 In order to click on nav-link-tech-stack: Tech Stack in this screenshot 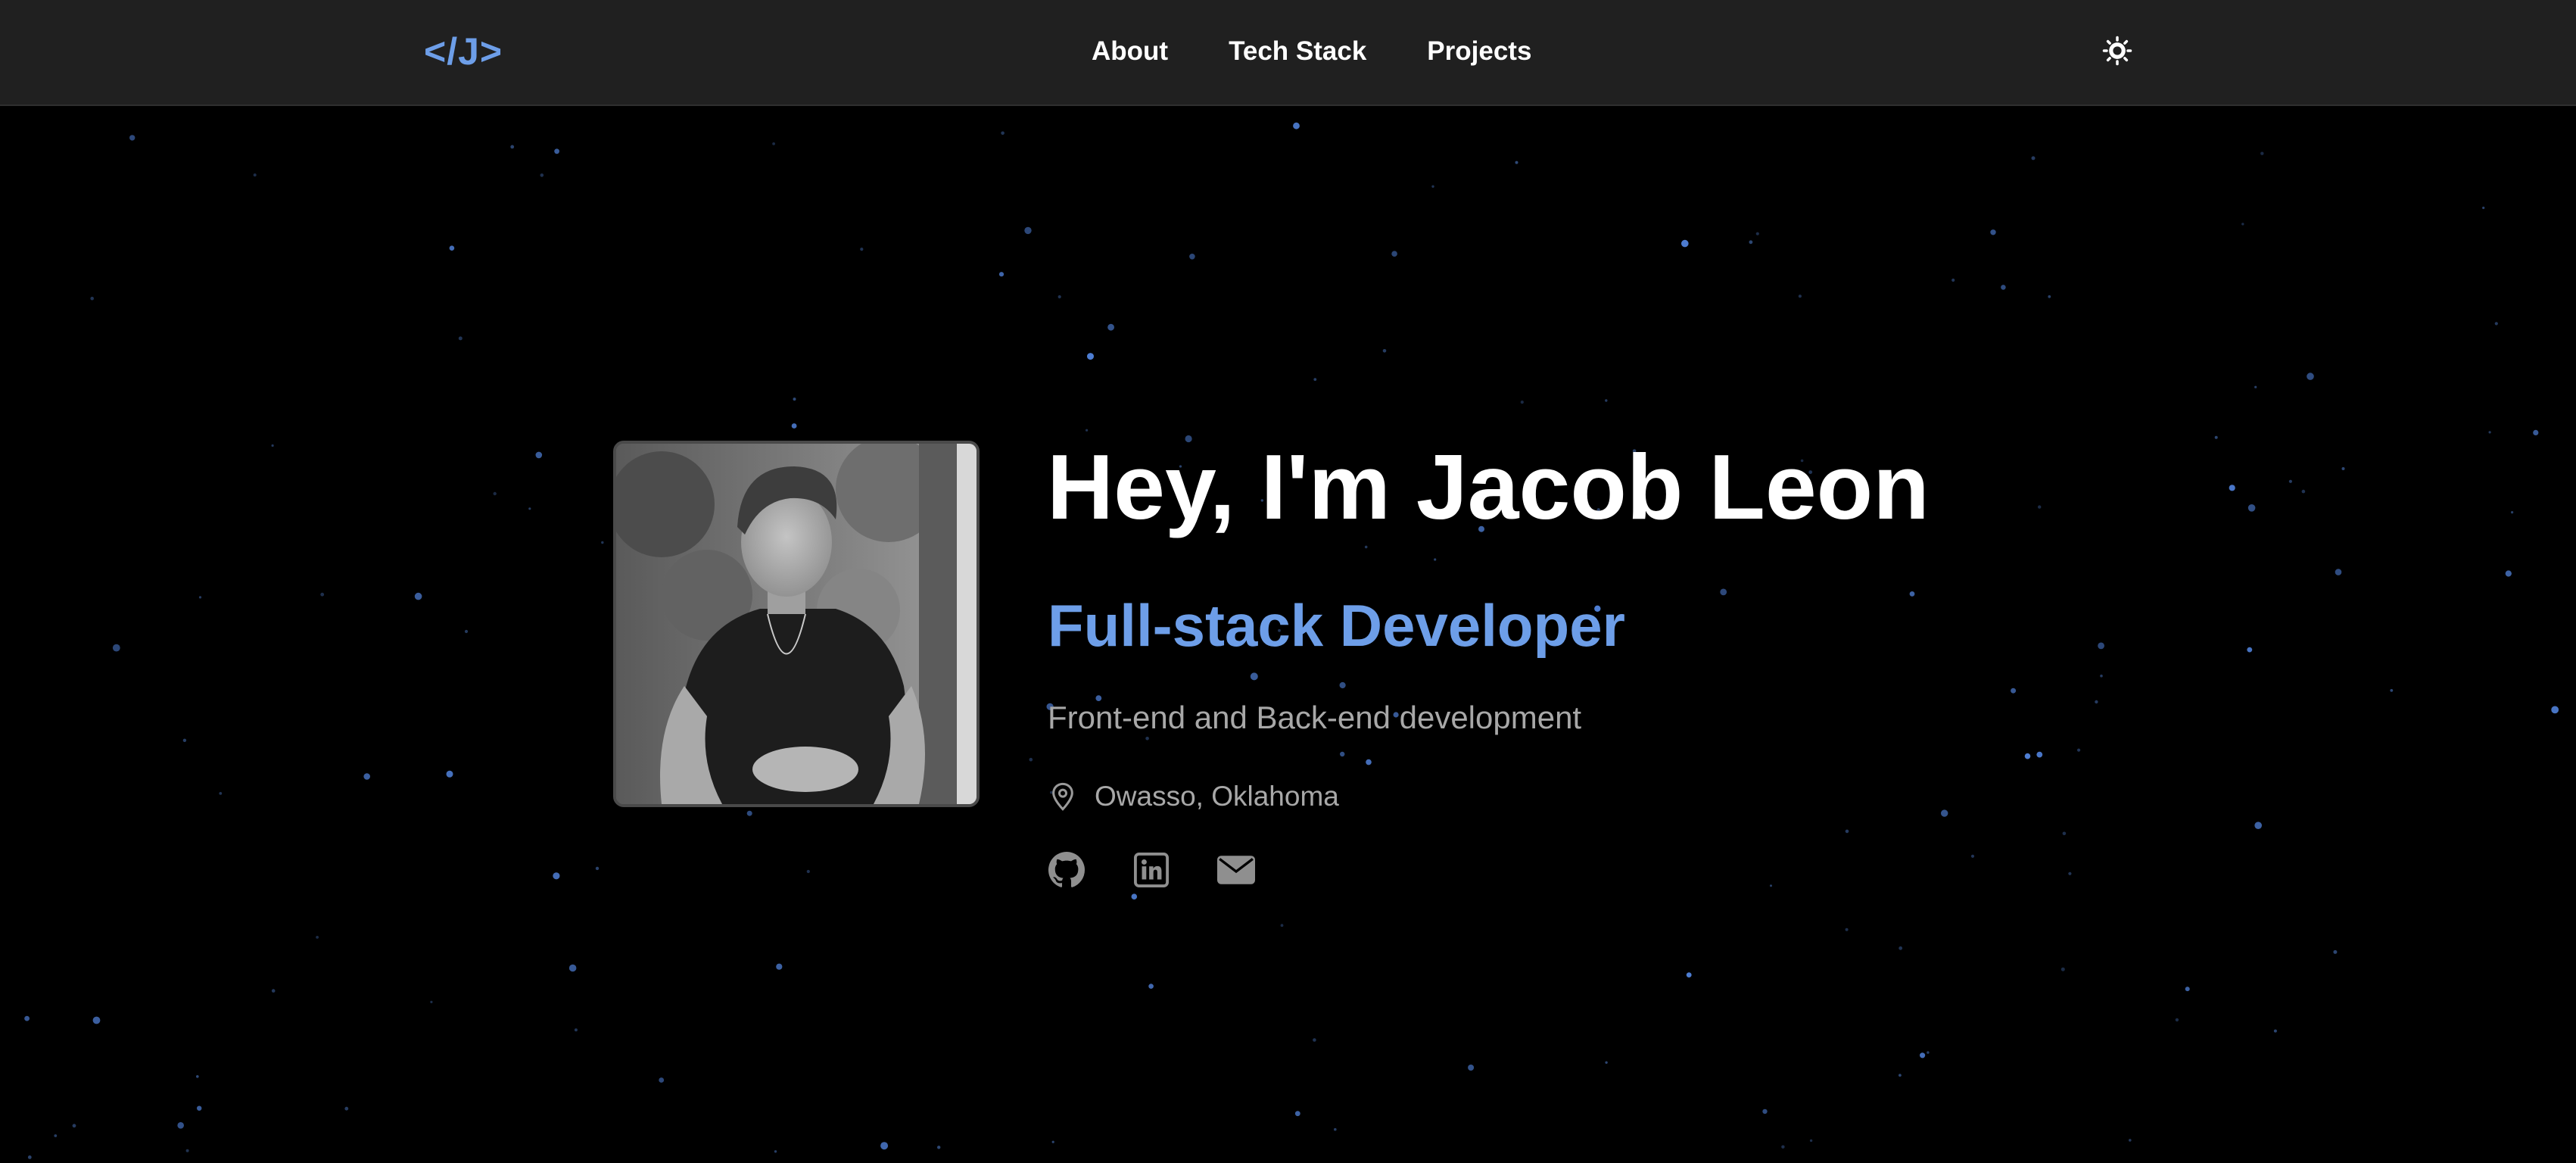, I will do `click(1297, 52)`.